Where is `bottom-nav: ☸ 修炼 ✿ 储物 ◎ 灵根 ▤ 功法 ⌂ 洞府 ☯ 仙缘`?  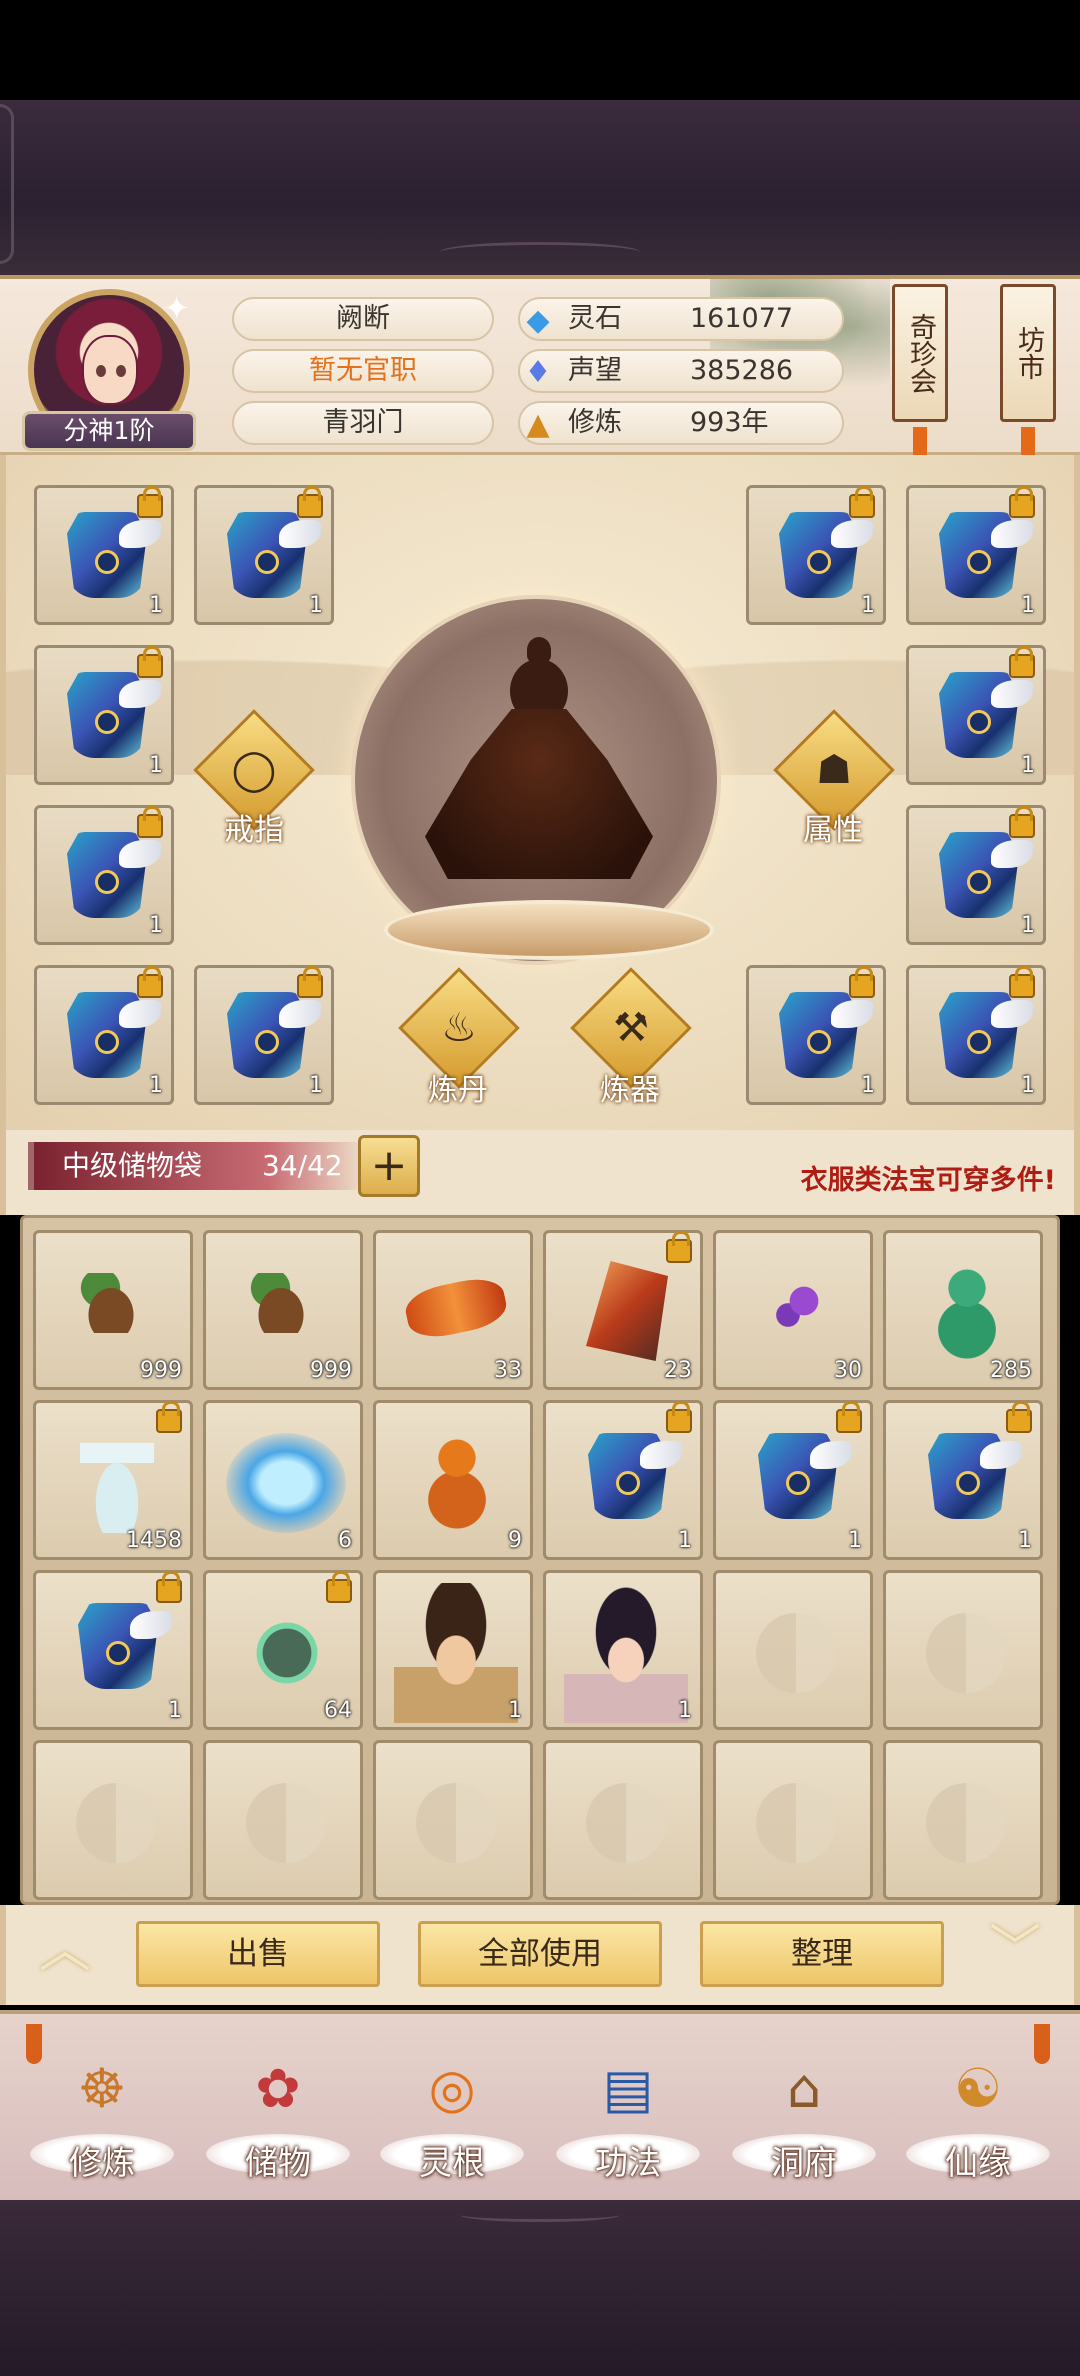 bottom-nav: ☸ 修炼 ✿ 储物 ◎ 灵根 ▤ 功法 ⌂ 洞府 ☯ 仙缘 is located at coordinates (540, 2105).